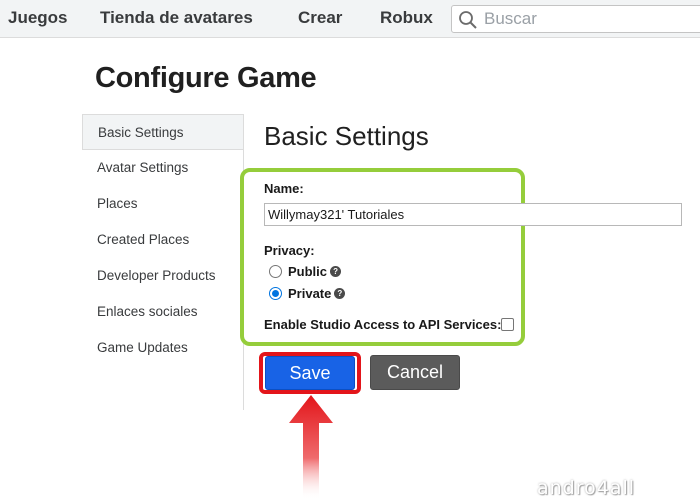 The image size is (700, 500). I want to click on watermark-logo: andro4all, so click(586, 488).